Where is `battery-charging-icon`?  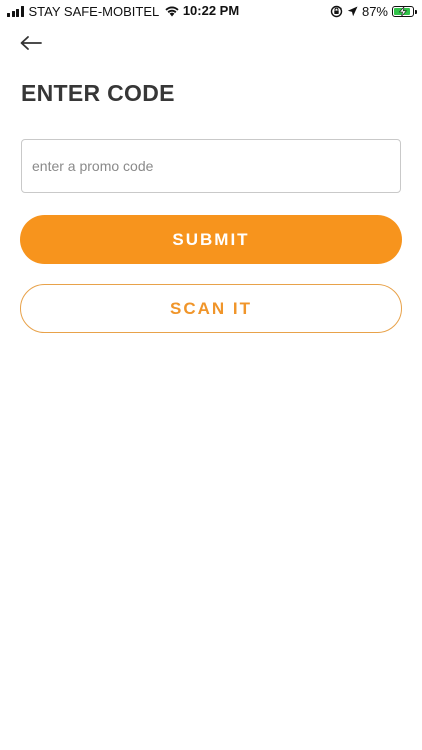
battery-charging-icon is located at coordinates (404, 11).